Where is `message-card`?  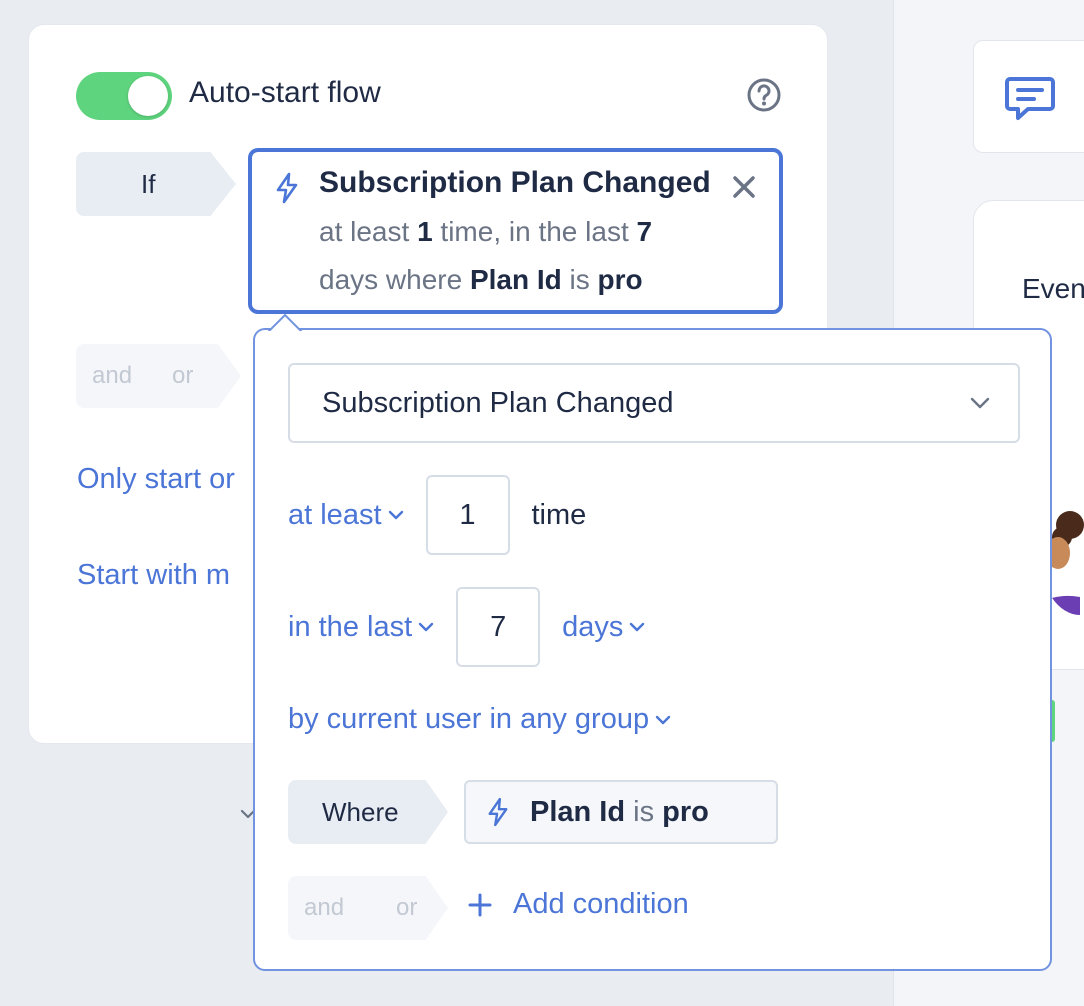 message-card is located at coordinates (1028, 96).